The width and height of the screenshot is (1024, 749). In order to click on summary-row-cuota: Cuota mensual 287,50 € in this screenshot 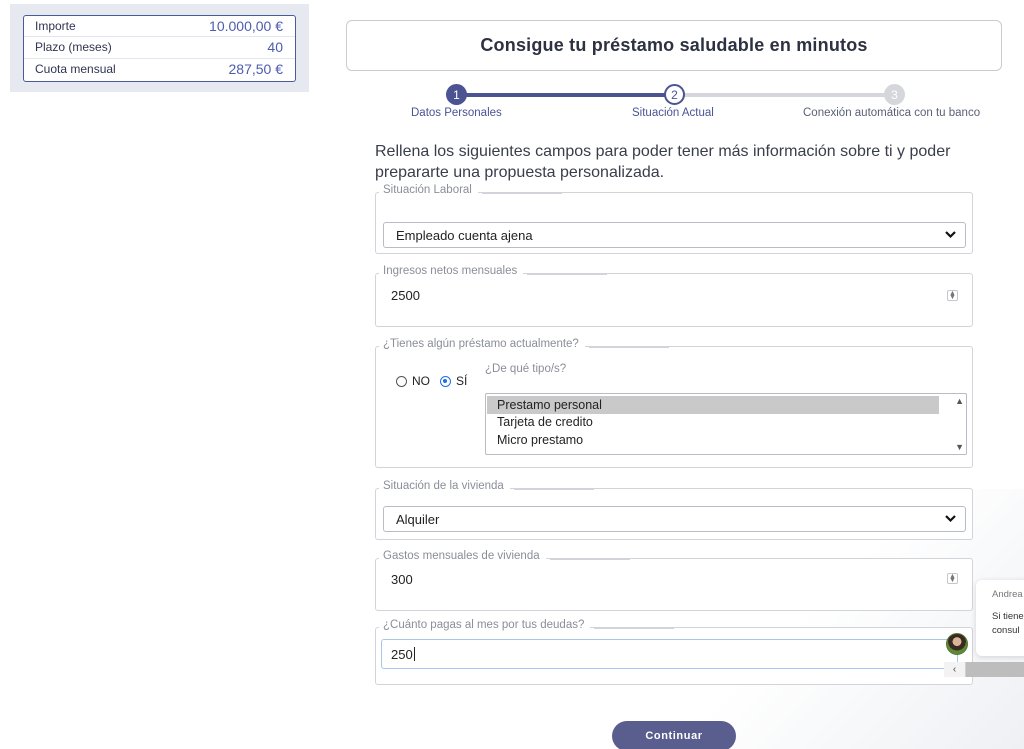, I will do `click(159, 69)`.